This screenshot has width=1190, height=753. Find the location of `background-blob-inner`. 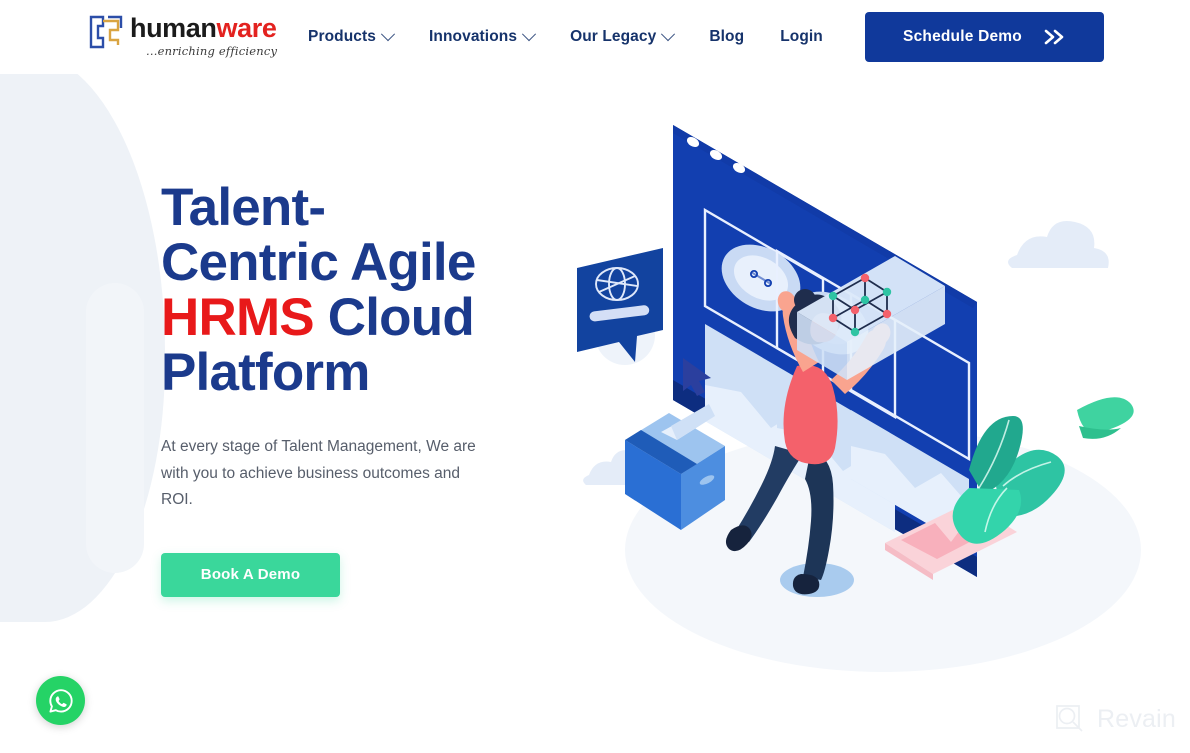

background-blob-inner is located at coordinates (115, 428).